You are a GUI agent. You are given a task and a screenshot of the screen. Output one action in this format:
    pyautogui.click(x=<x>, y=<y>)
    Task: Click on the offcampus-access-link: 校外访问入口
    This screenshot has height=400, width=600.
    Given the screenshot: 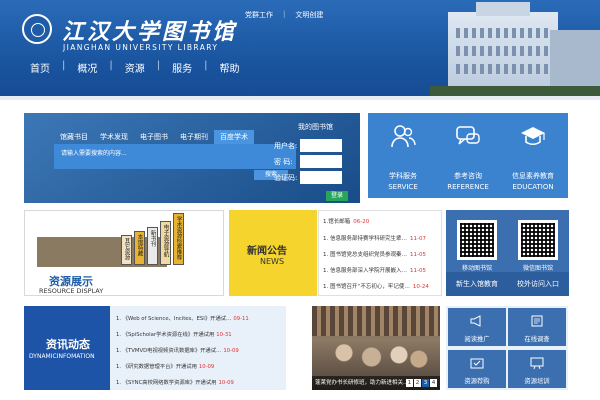 What is the action you would take?
    pyautogui.click(x=538, y=284)
    